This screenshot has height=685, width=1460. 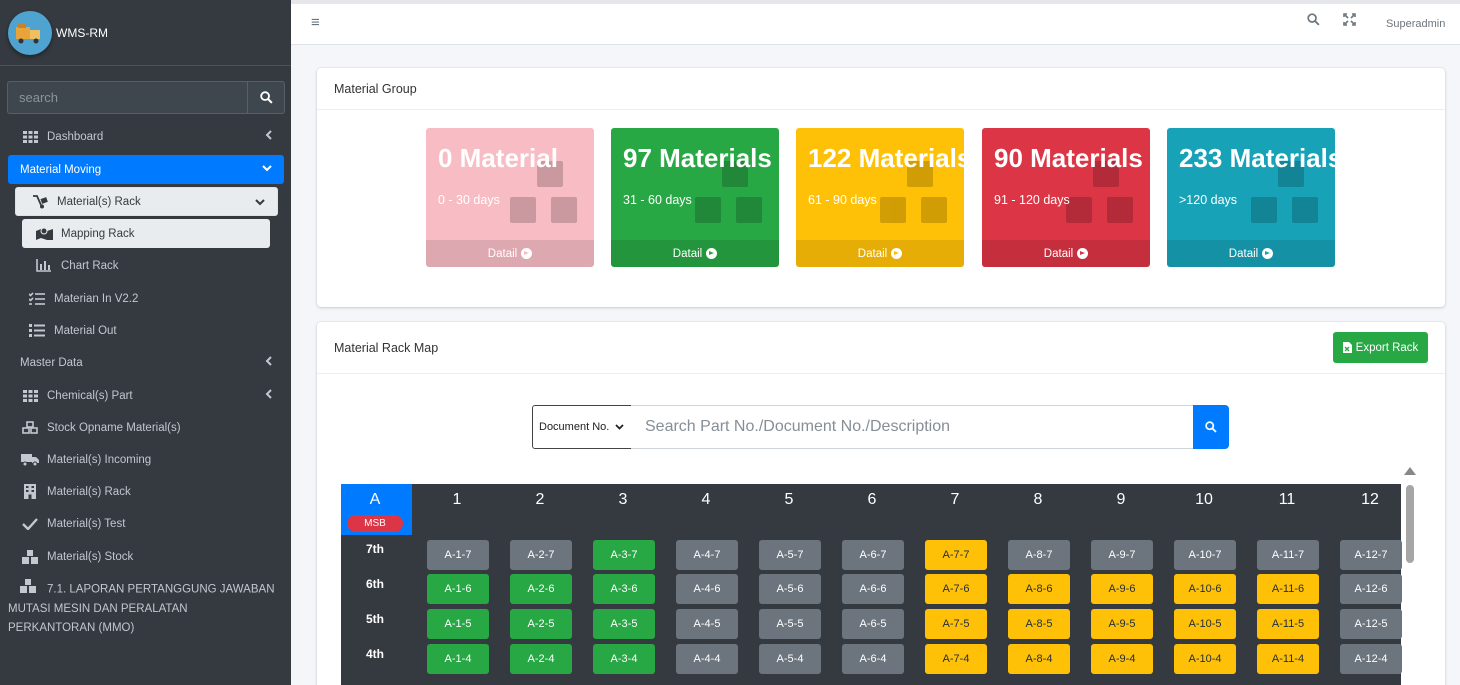 I want to click on rack-cell: A-7-7, so click(x=956, y=555).